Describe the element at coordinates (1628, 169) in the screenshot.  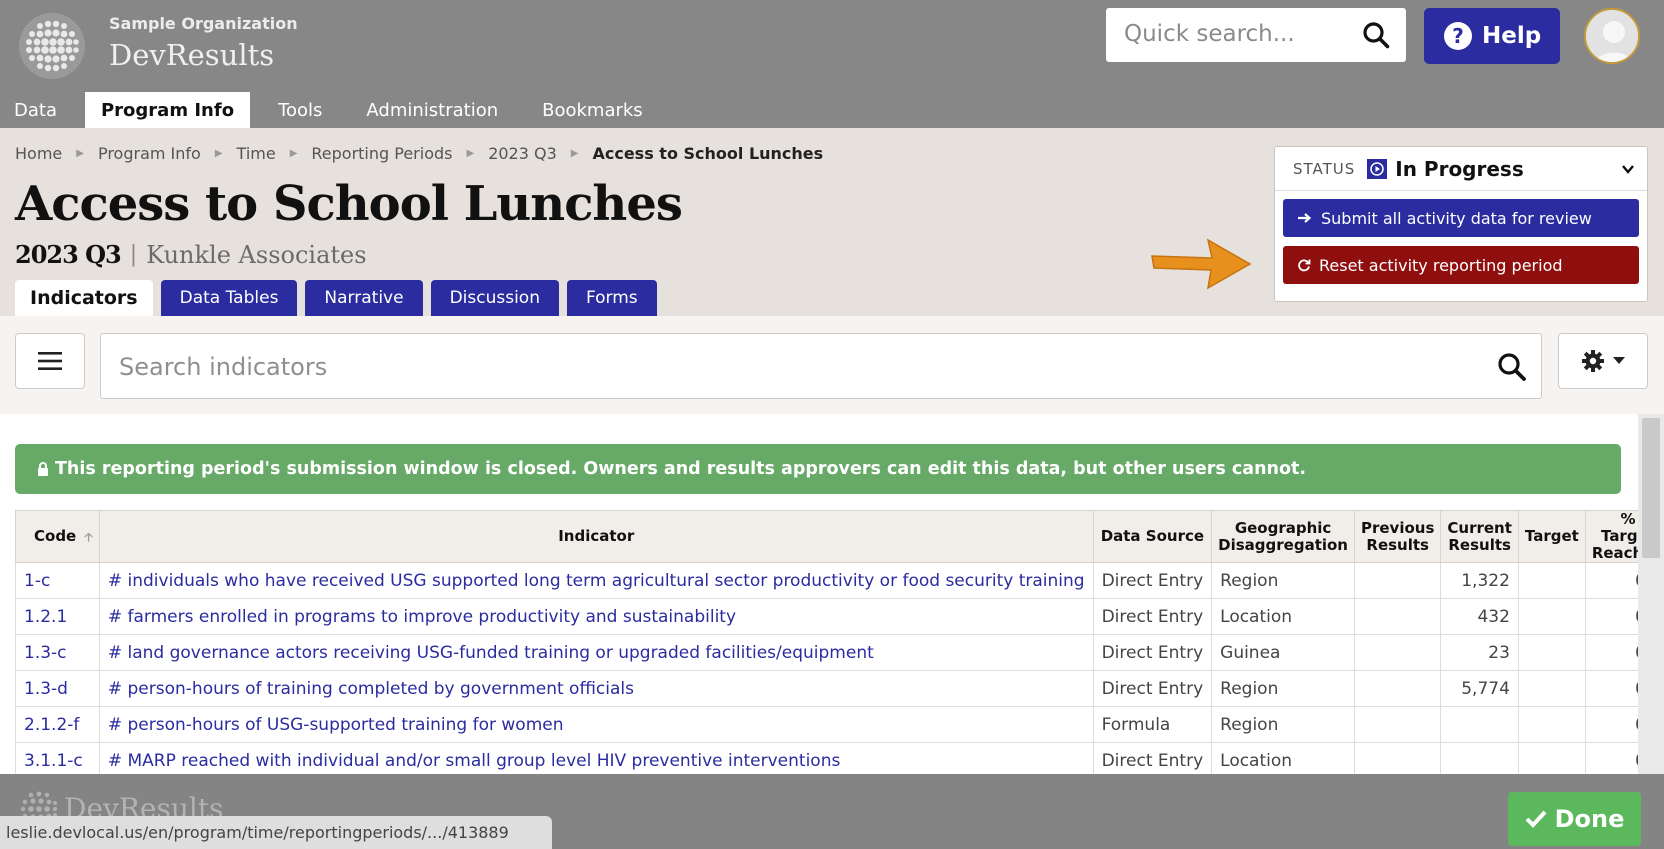
I see `chevron-down-icon` at that location.